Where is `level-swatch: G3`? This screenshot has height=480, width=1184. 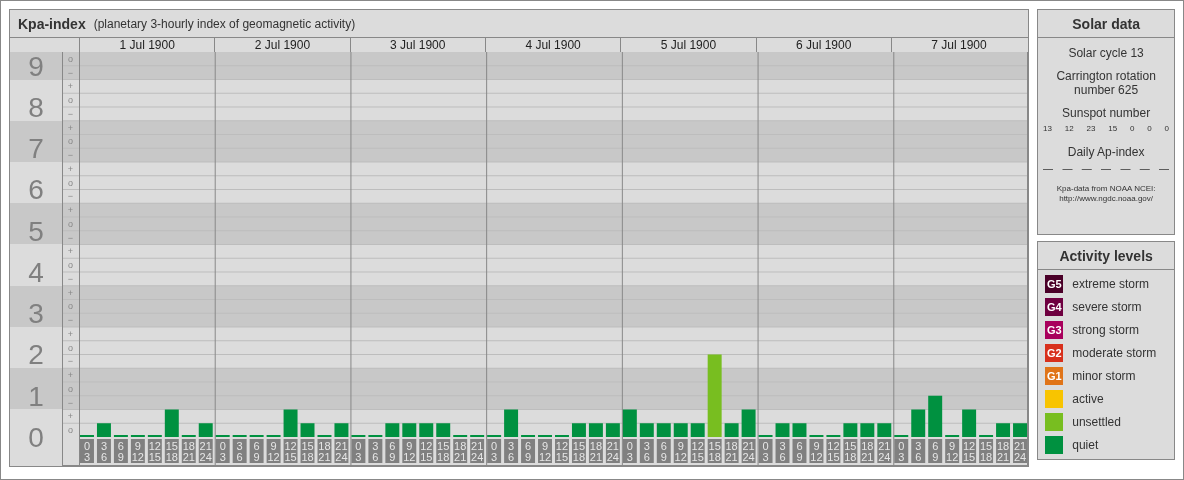 level-swatch: G3 is located at coordinates (1054, 330).